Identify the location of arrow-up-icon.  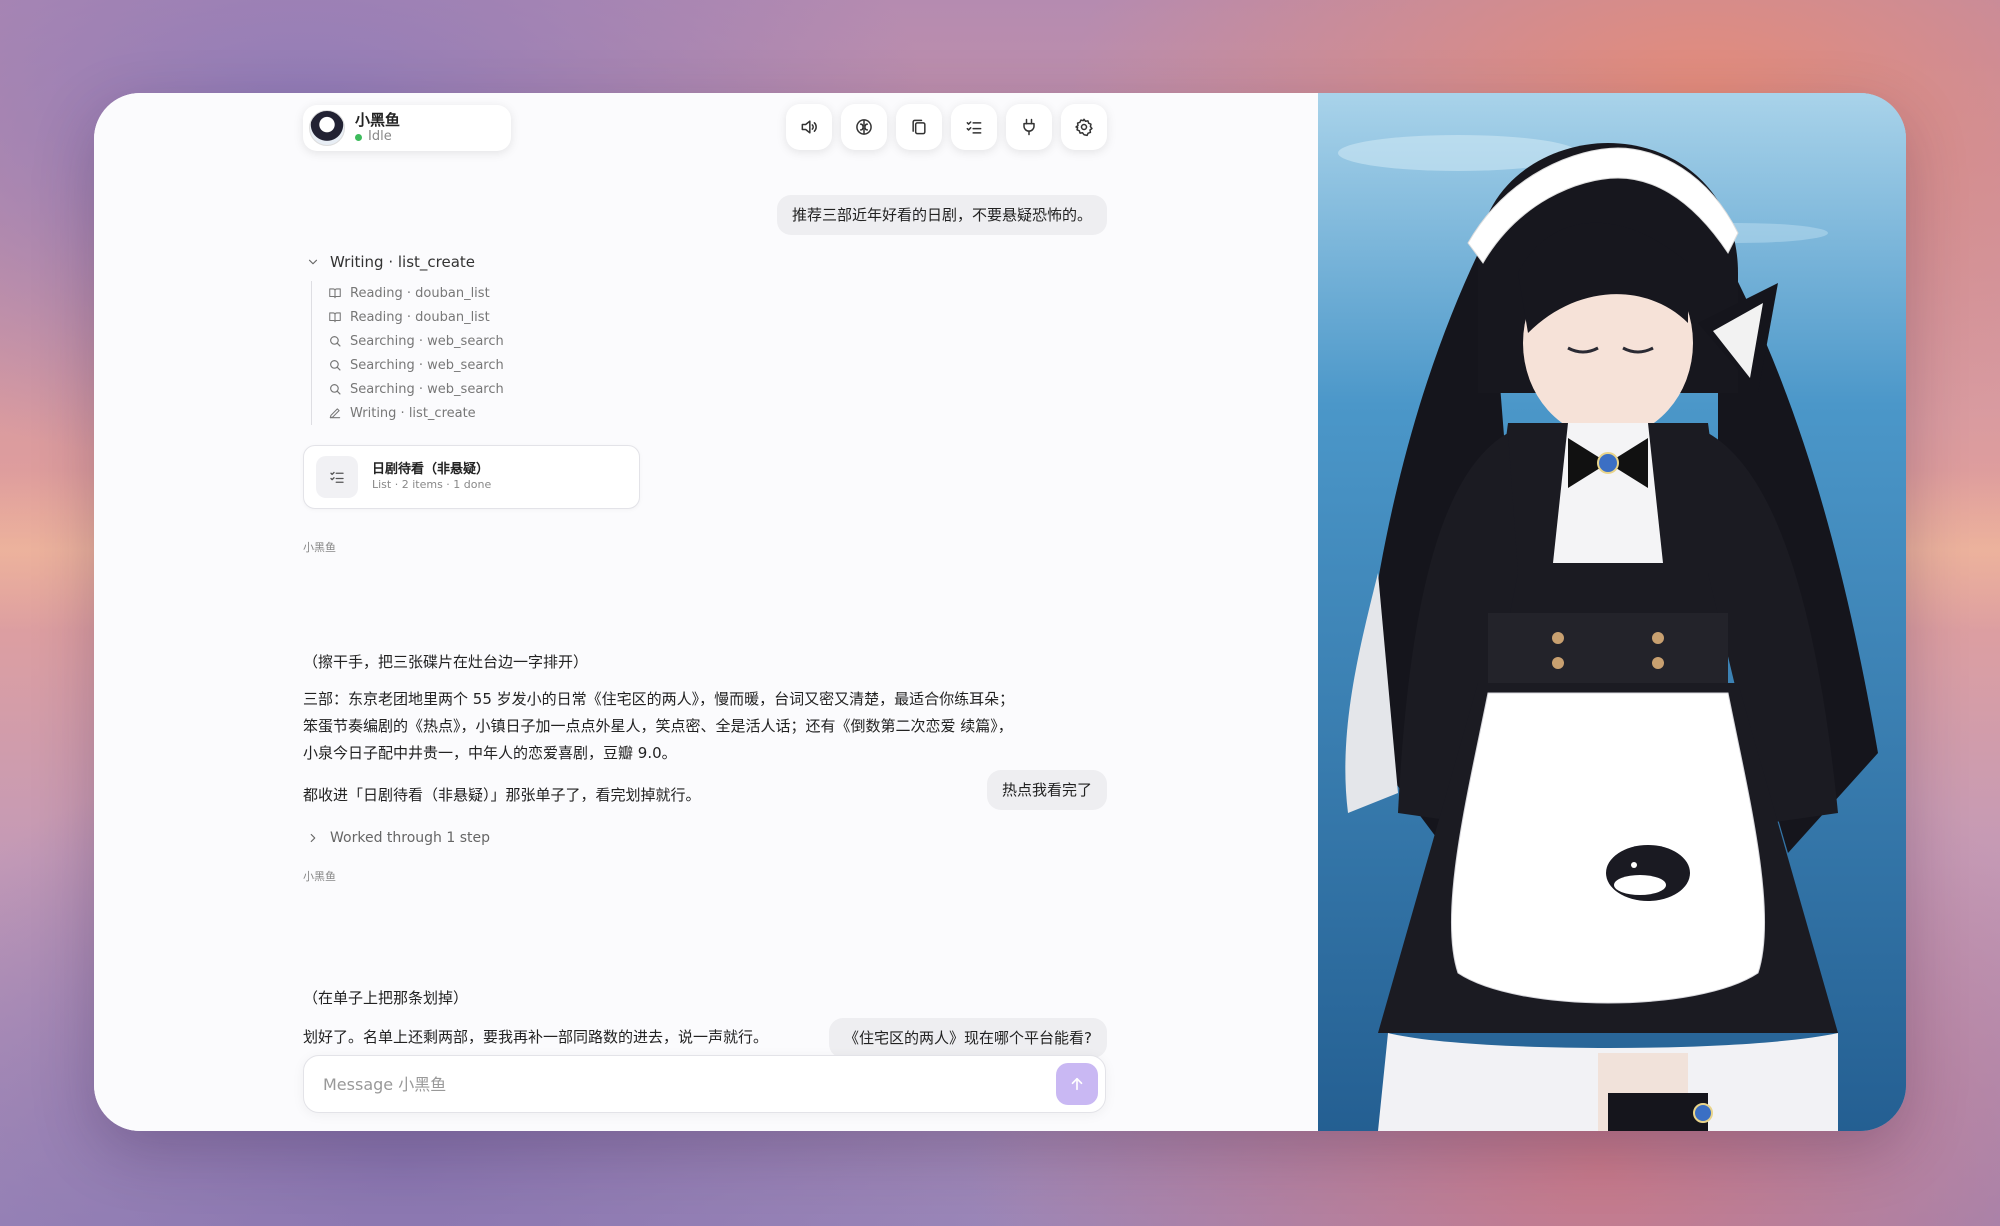
(1077, 1084).